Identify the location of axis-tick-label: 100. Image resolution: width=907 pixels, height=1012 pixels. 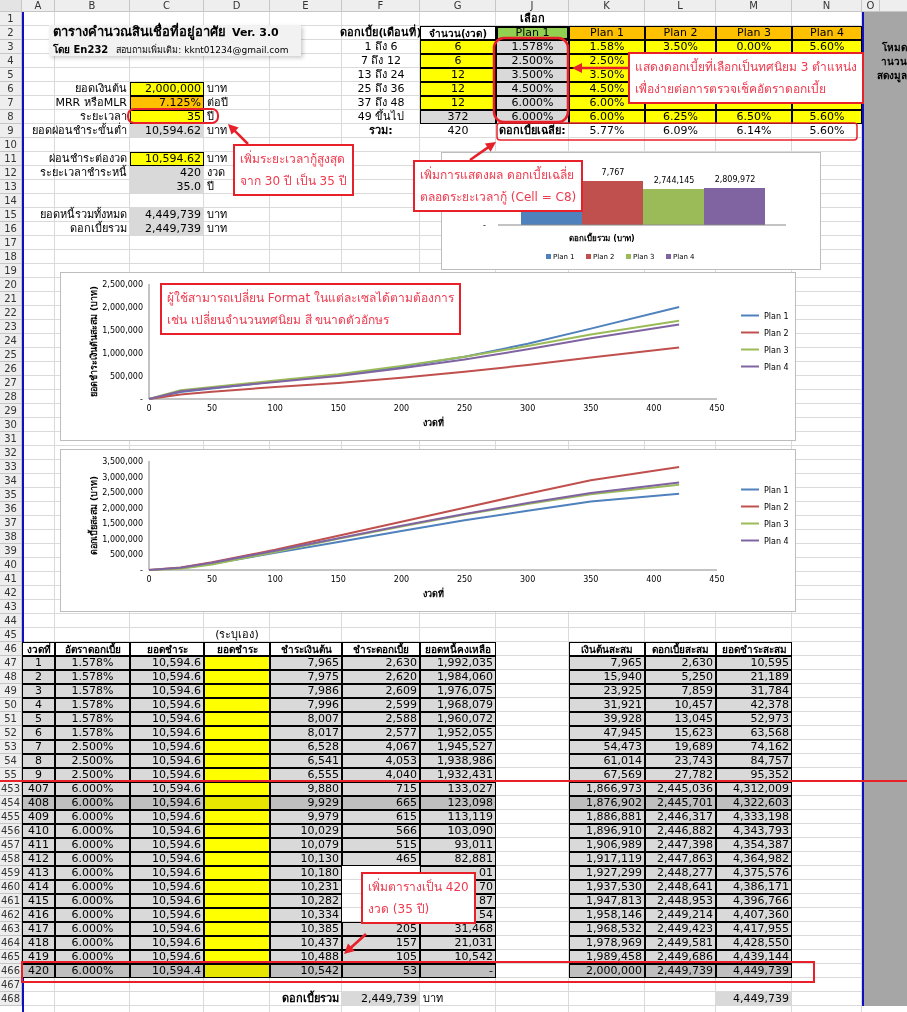
(275, 579).